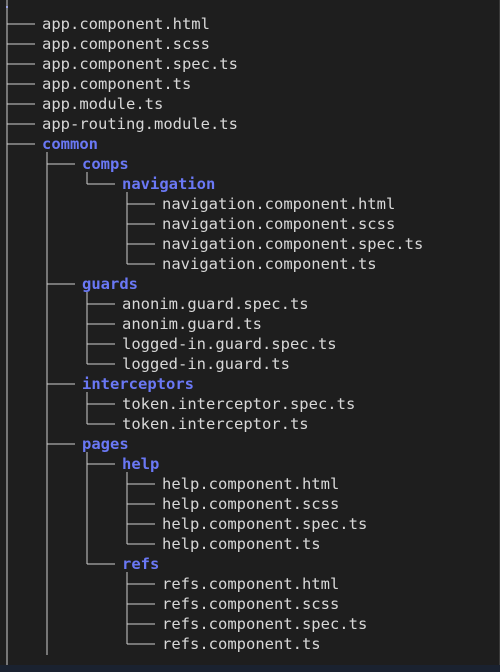 The image size is (500, 672). Describe the element at coordinates (140, 564) in the screenshot. I see `tree-folder: refs` at that location.